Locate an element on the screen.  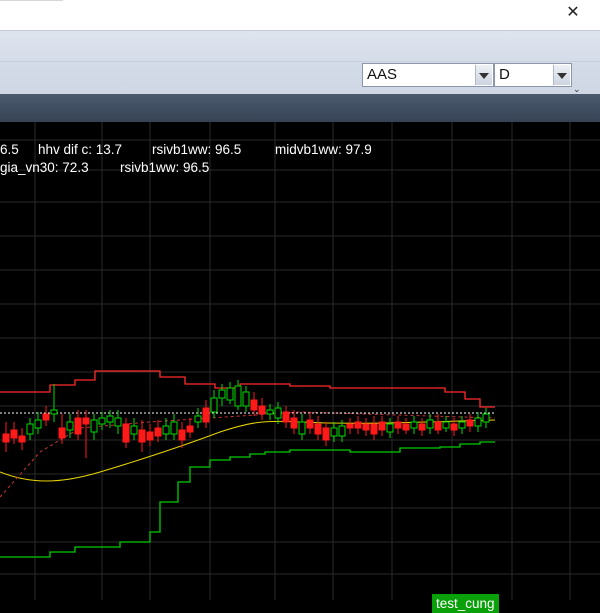
legend-line1-c: rsivb1ww: 96.5 is located at coordinates (197, 149).